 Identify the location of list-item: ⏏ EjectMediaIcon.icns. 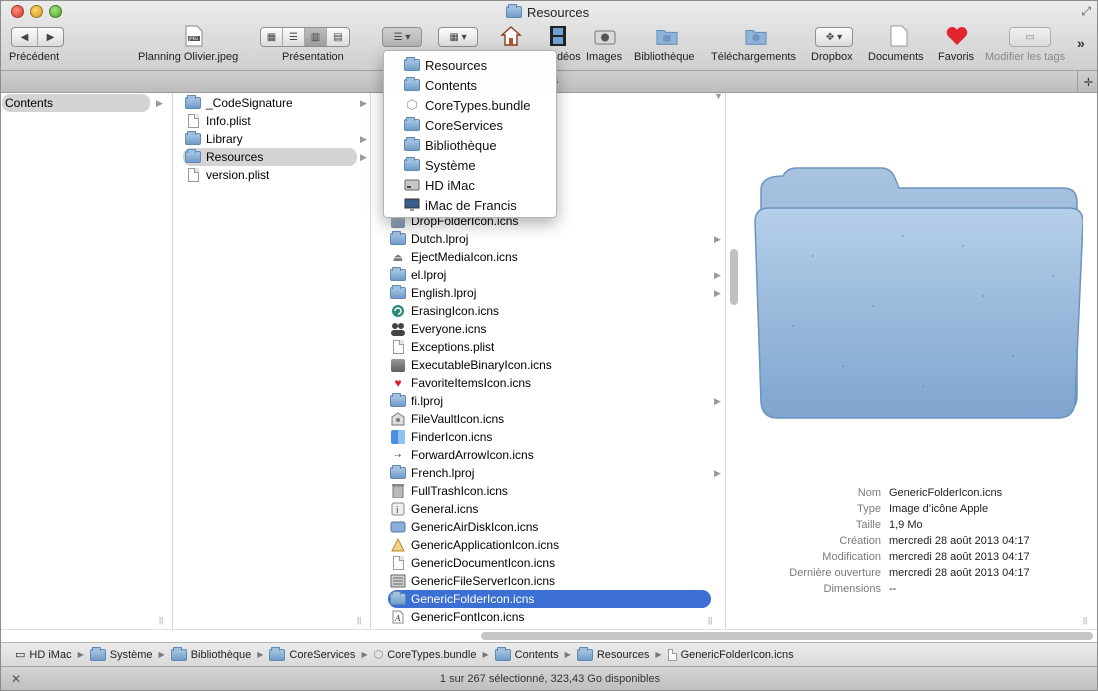
(454, 257).